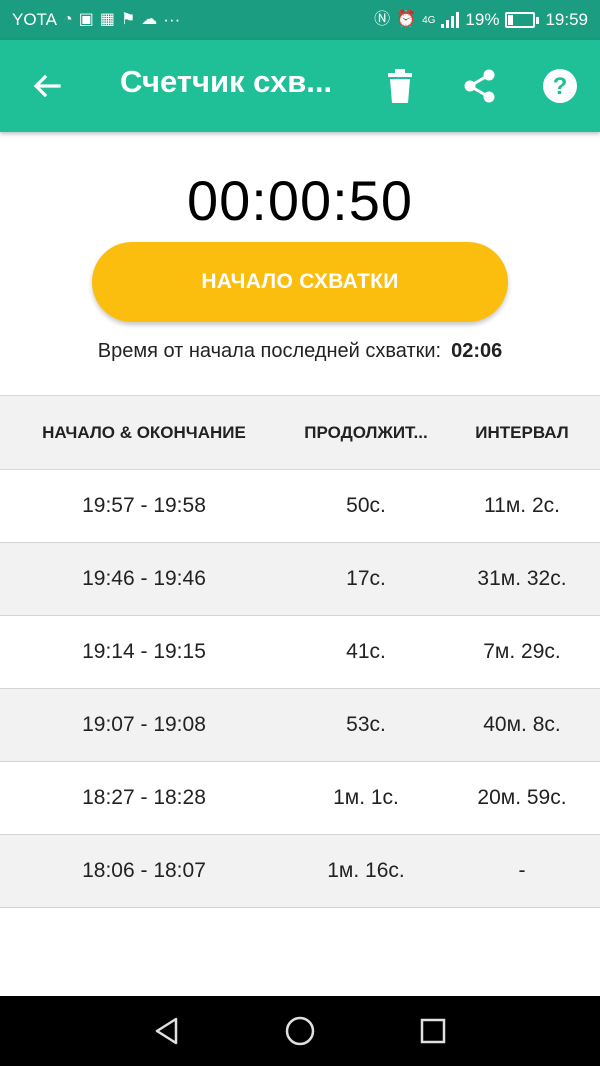 This screenshot has width=600, height=1066. I want to click on delete-button, so click(400, 86).